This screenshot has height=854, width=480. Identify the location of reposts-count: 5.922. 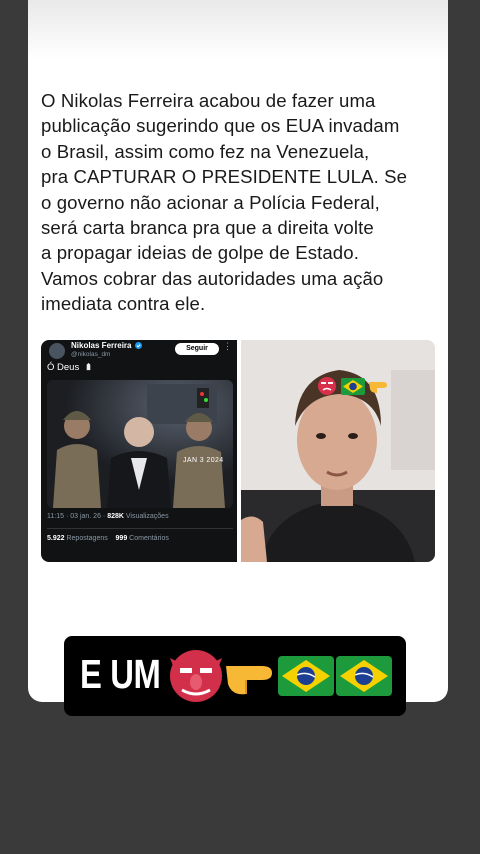
(56, 538).